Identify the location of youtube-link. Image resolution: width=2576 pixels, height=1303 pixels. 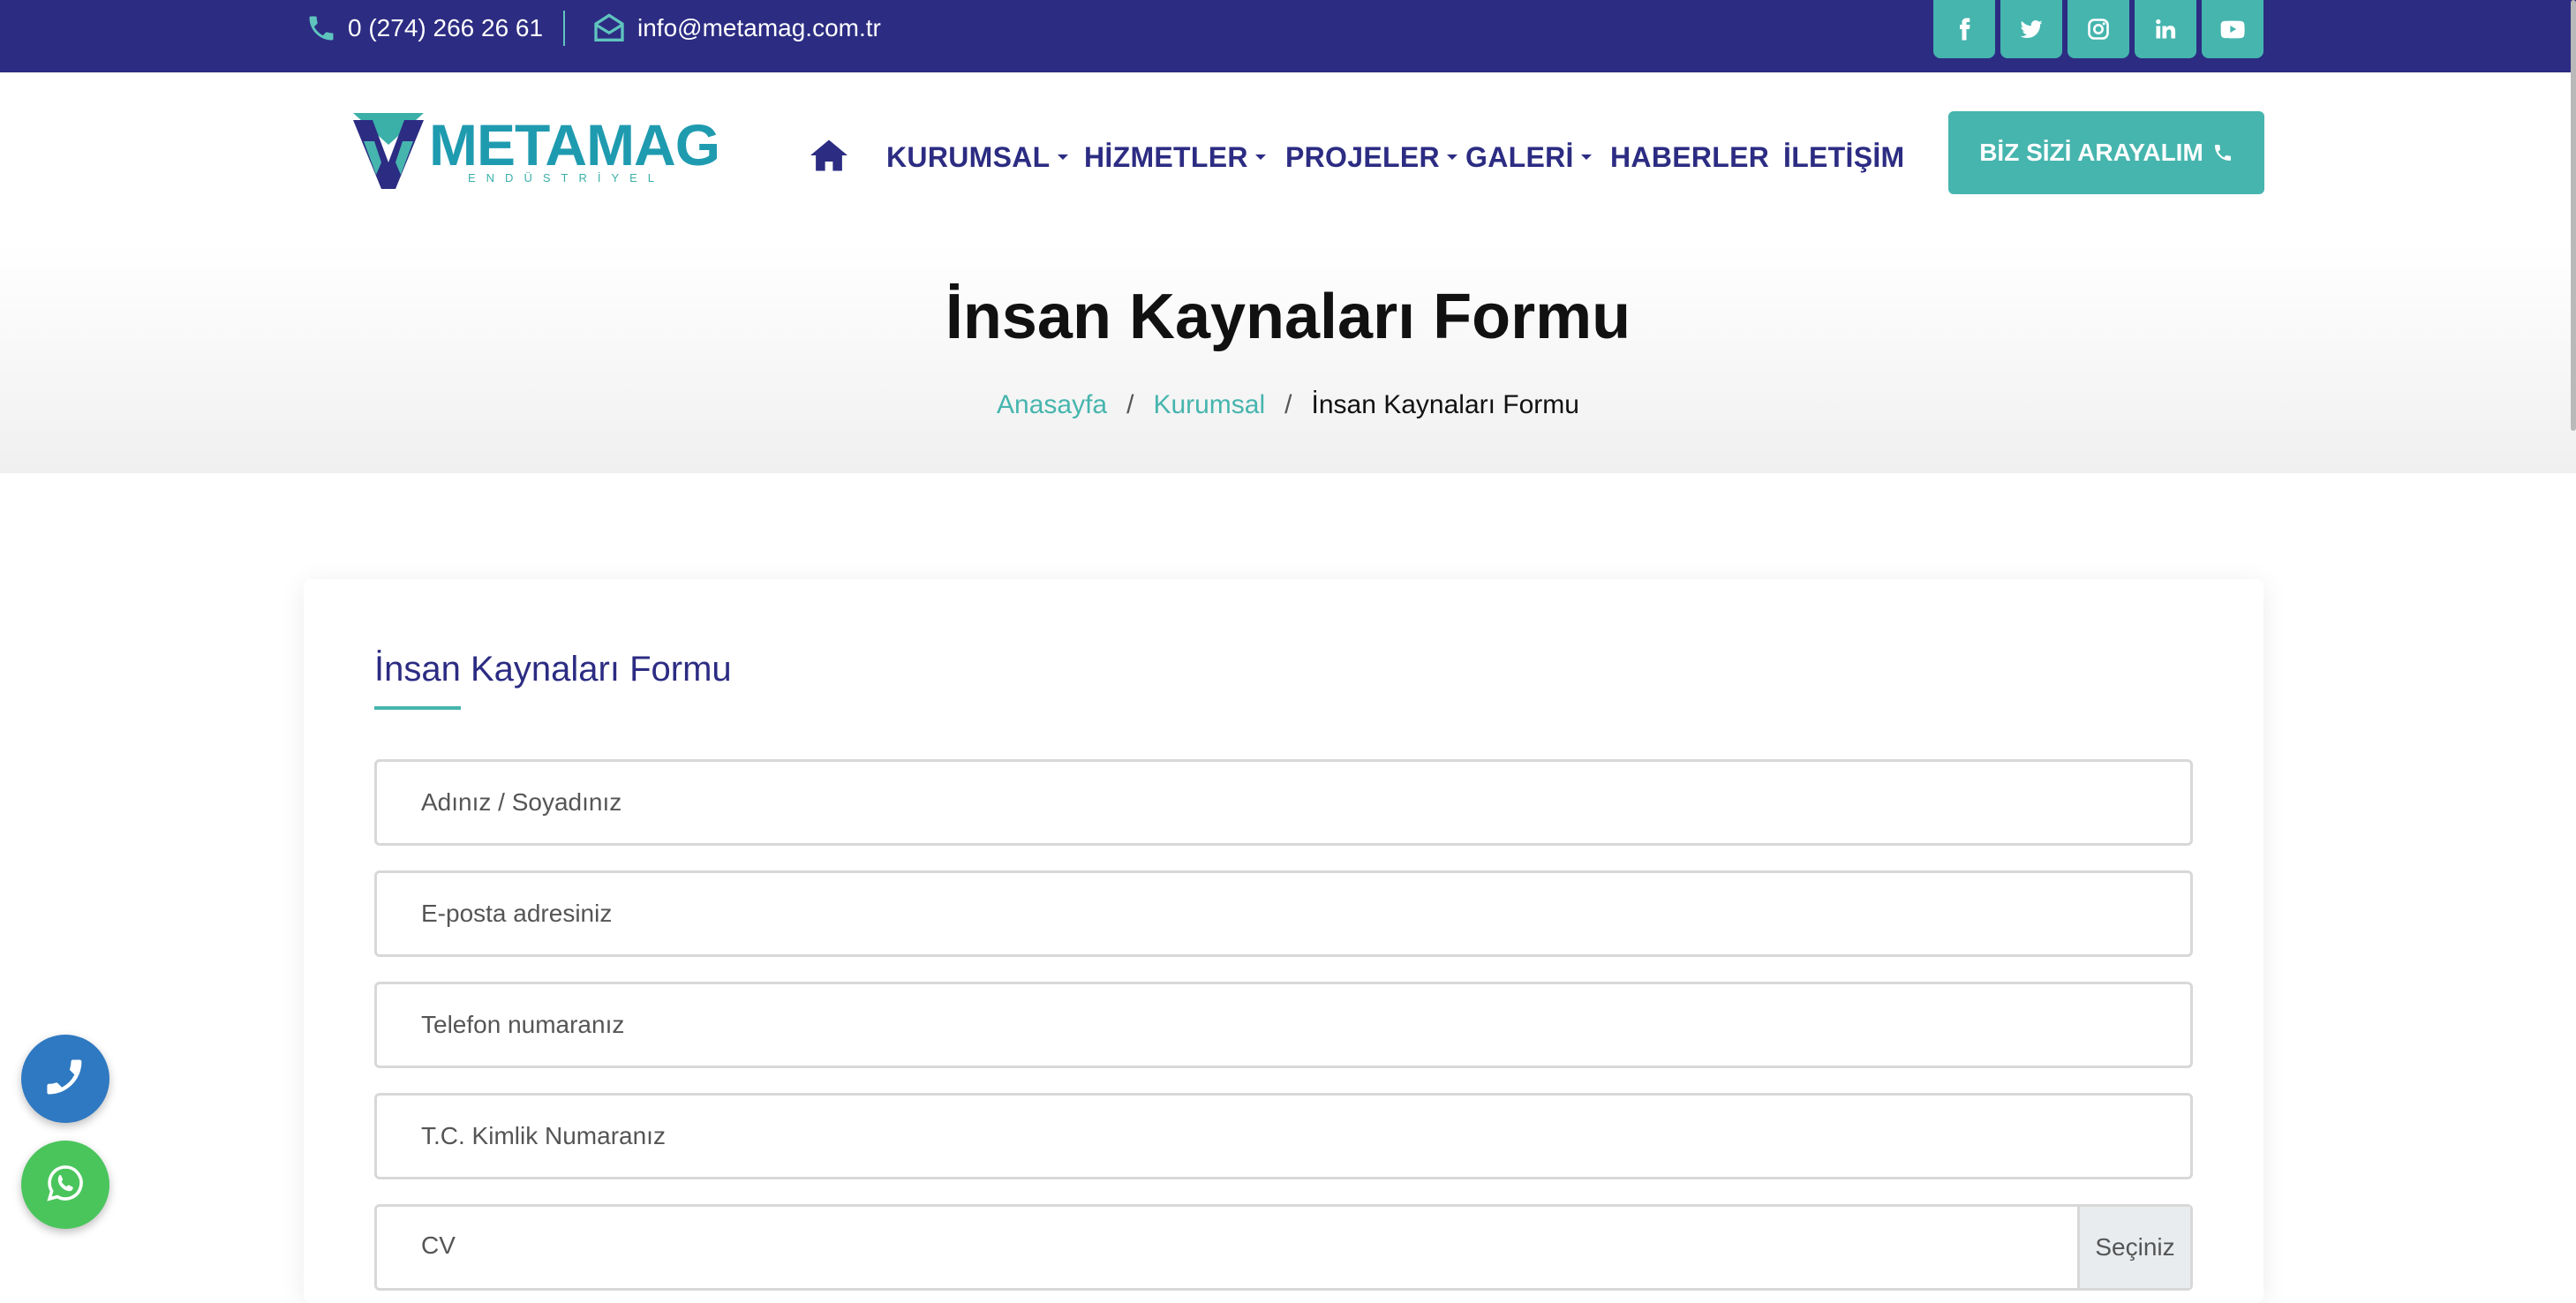
(2233, 29).